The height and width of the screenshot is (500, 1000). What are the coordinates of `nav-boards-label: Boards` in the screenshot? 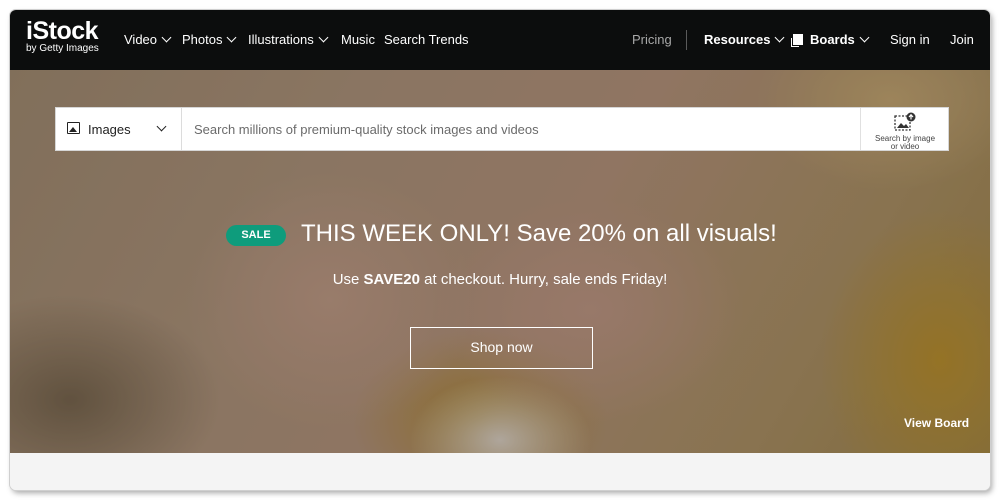 It's located at (832, 39).